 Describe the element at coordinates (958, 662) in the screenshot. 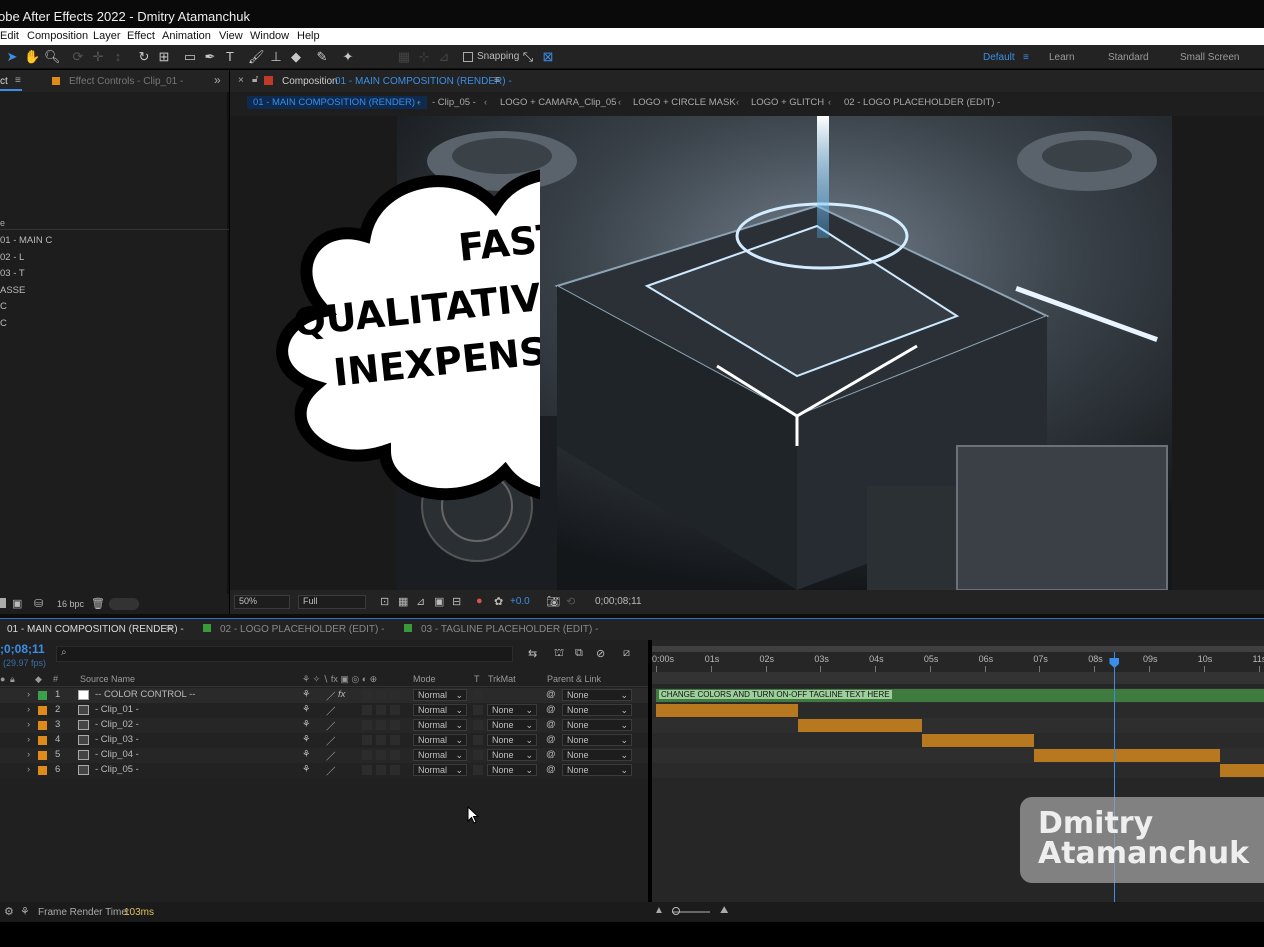

I see `time-ruler: 0:00s 01s 02s 03s 04s 05s 06s 07s 08s 09s 10s 11s` at that location.